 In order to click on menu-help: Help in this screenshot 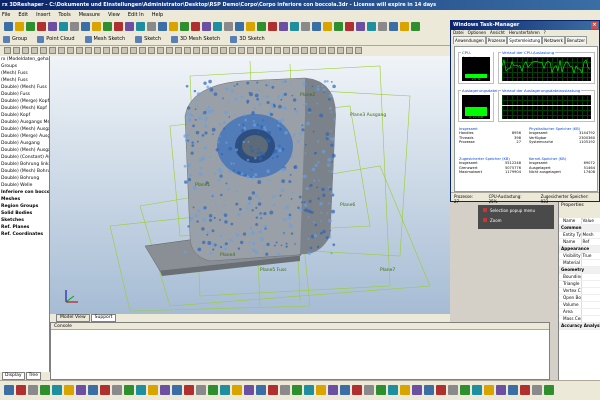, I will do `click(157, 15)`.